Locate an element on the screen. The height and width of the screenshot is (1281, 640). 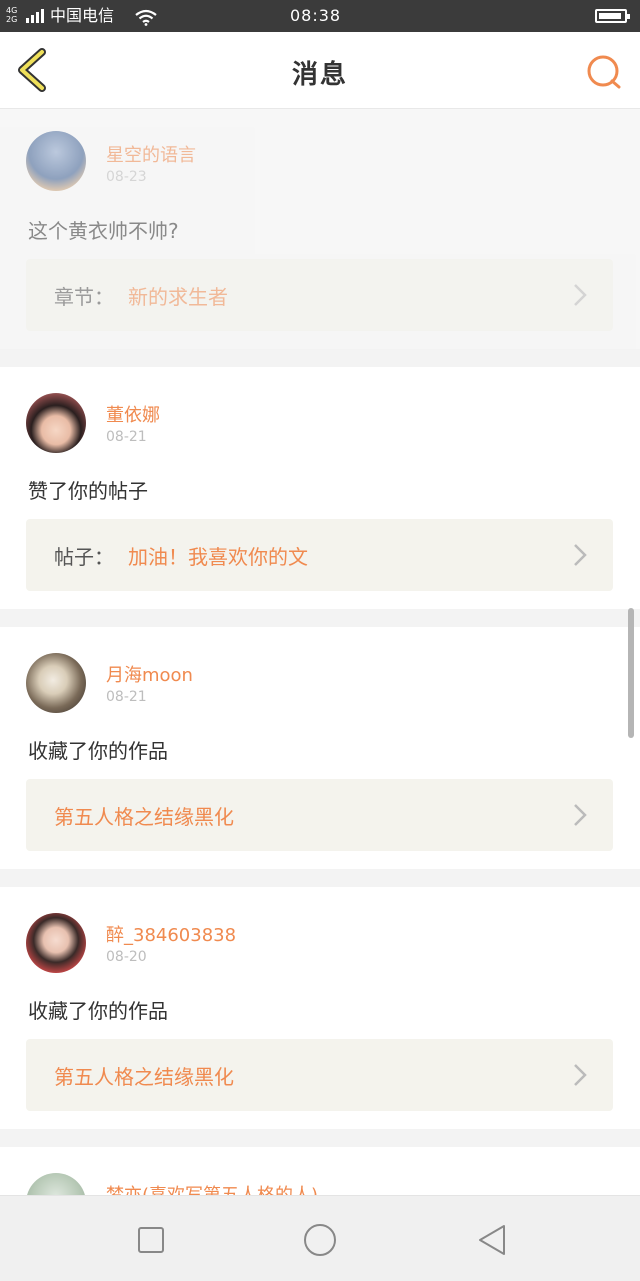
search-icon is located at coordinates (604, 72).